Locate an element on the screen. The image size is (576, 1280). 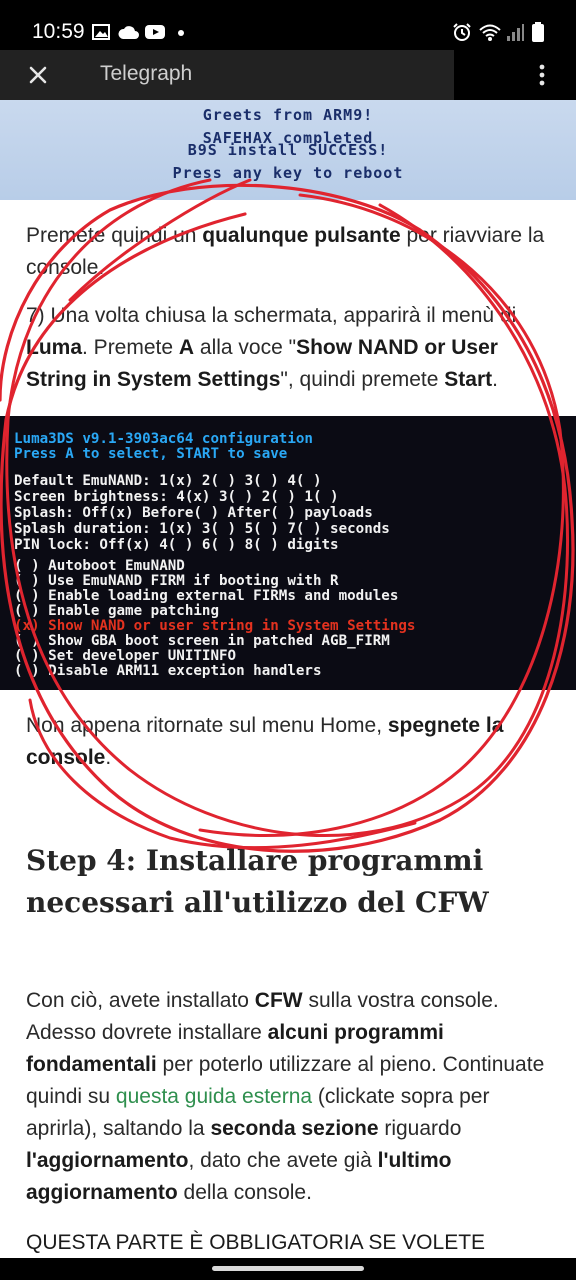
app-title: Telegraph is located at coordinates (146, 73).